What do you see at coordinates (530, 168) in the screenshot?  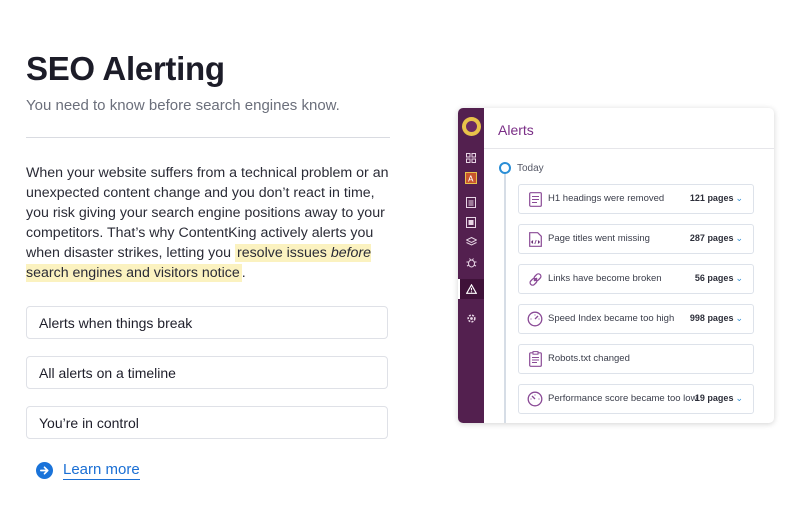 I see `timeline-section-label: Today` at bounding box center [530, 168].